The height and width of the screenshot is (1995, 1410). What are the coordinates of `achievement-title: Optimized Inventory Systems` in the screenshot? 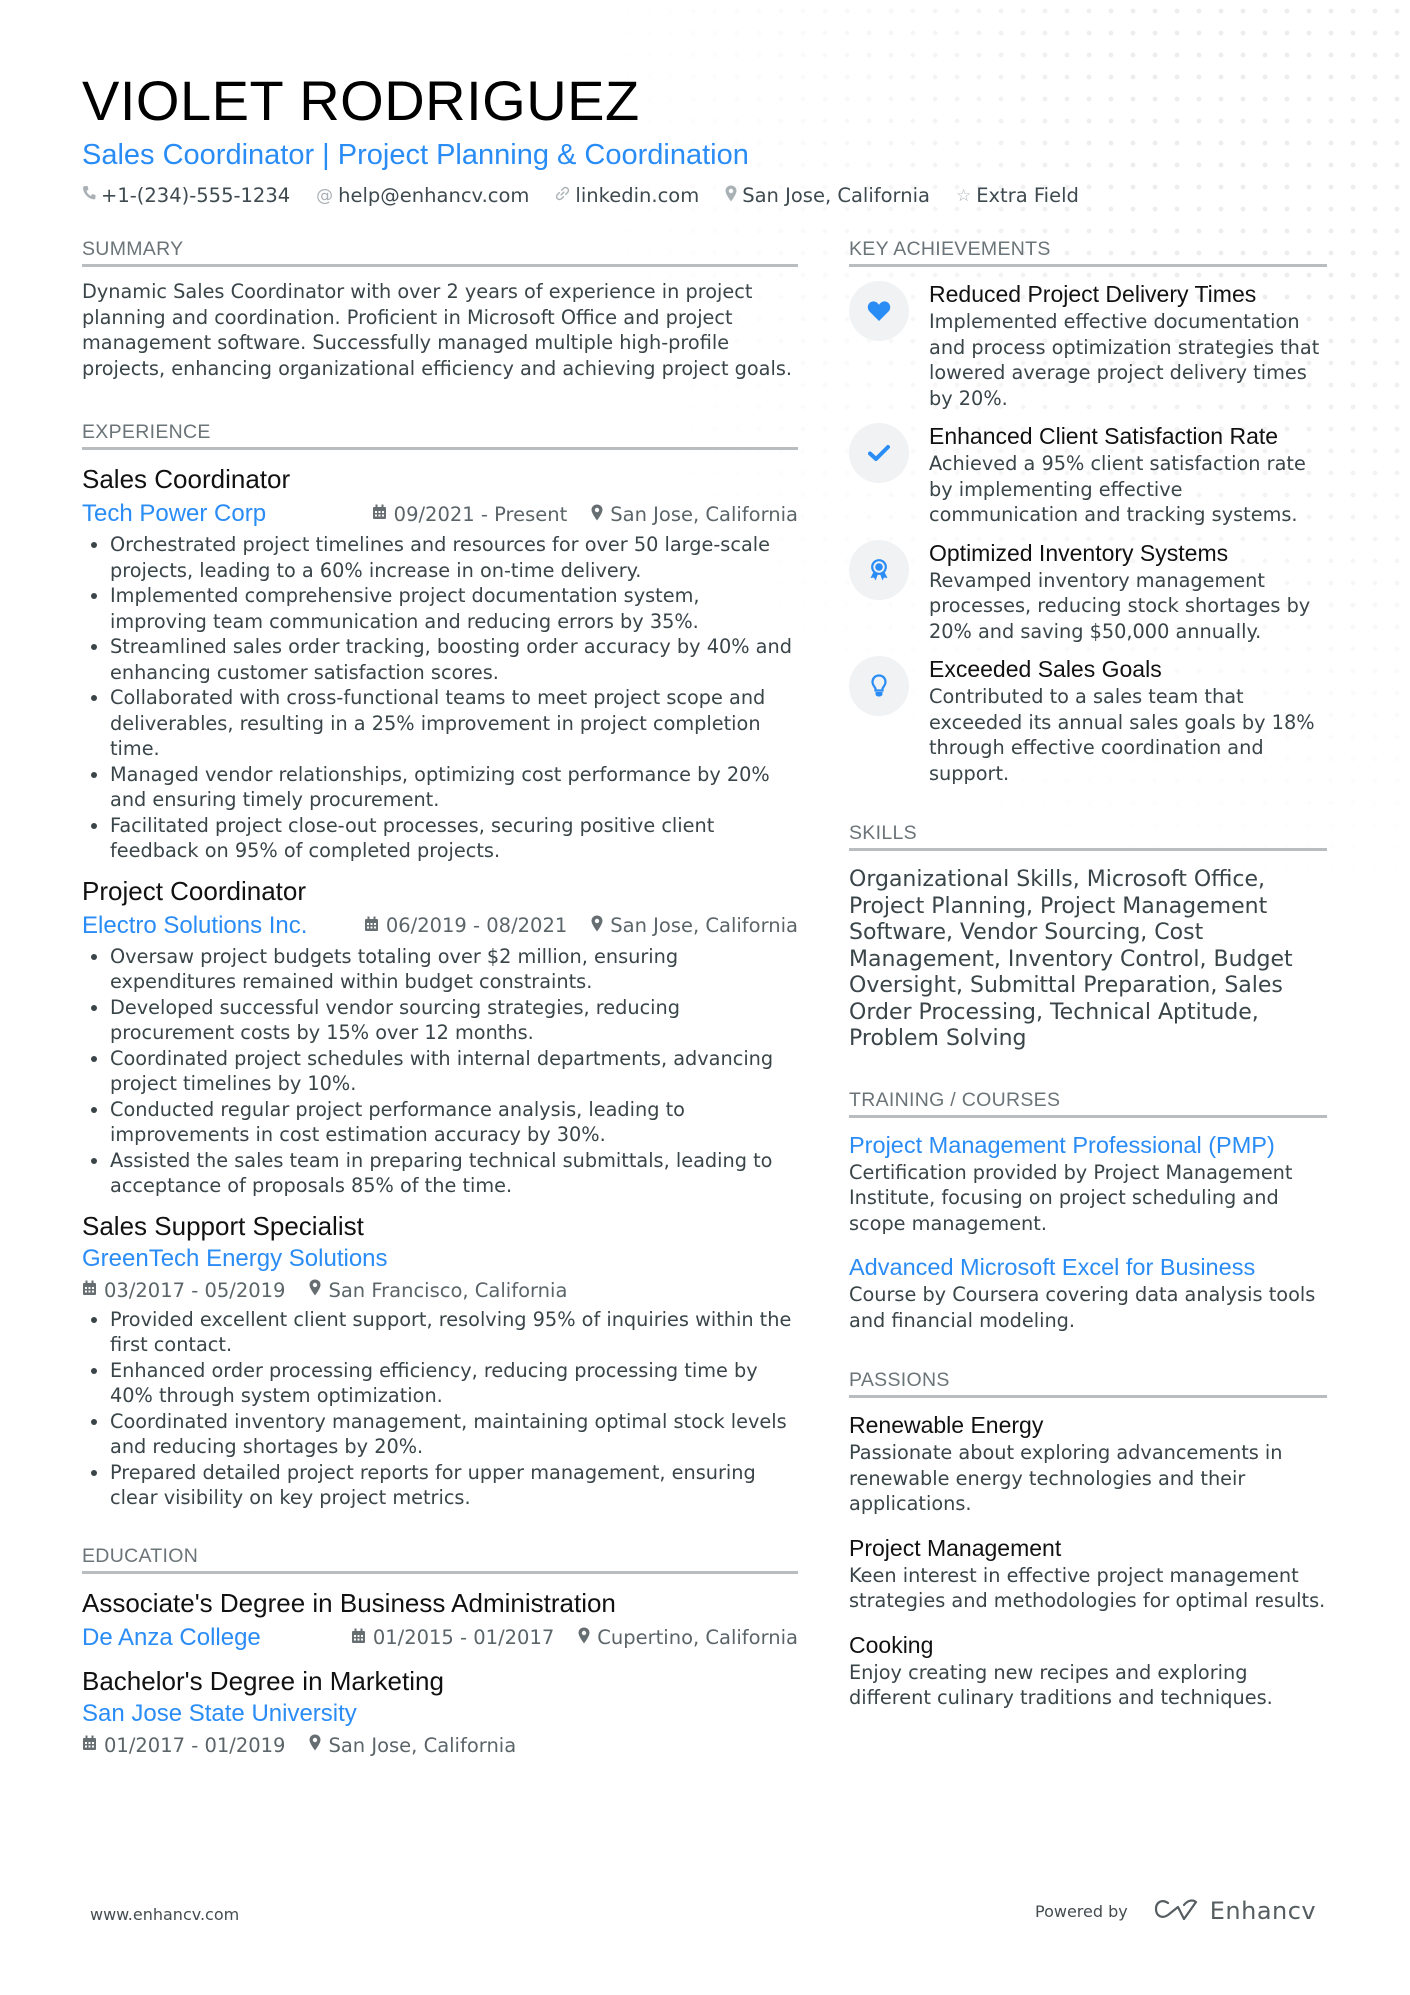 It's located at (1079, 552).